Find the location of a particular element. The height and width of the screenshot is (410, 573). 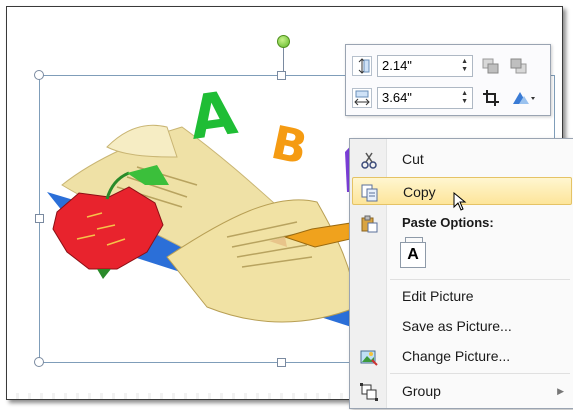

resize-handle-left is located at coordinates (39, 218).